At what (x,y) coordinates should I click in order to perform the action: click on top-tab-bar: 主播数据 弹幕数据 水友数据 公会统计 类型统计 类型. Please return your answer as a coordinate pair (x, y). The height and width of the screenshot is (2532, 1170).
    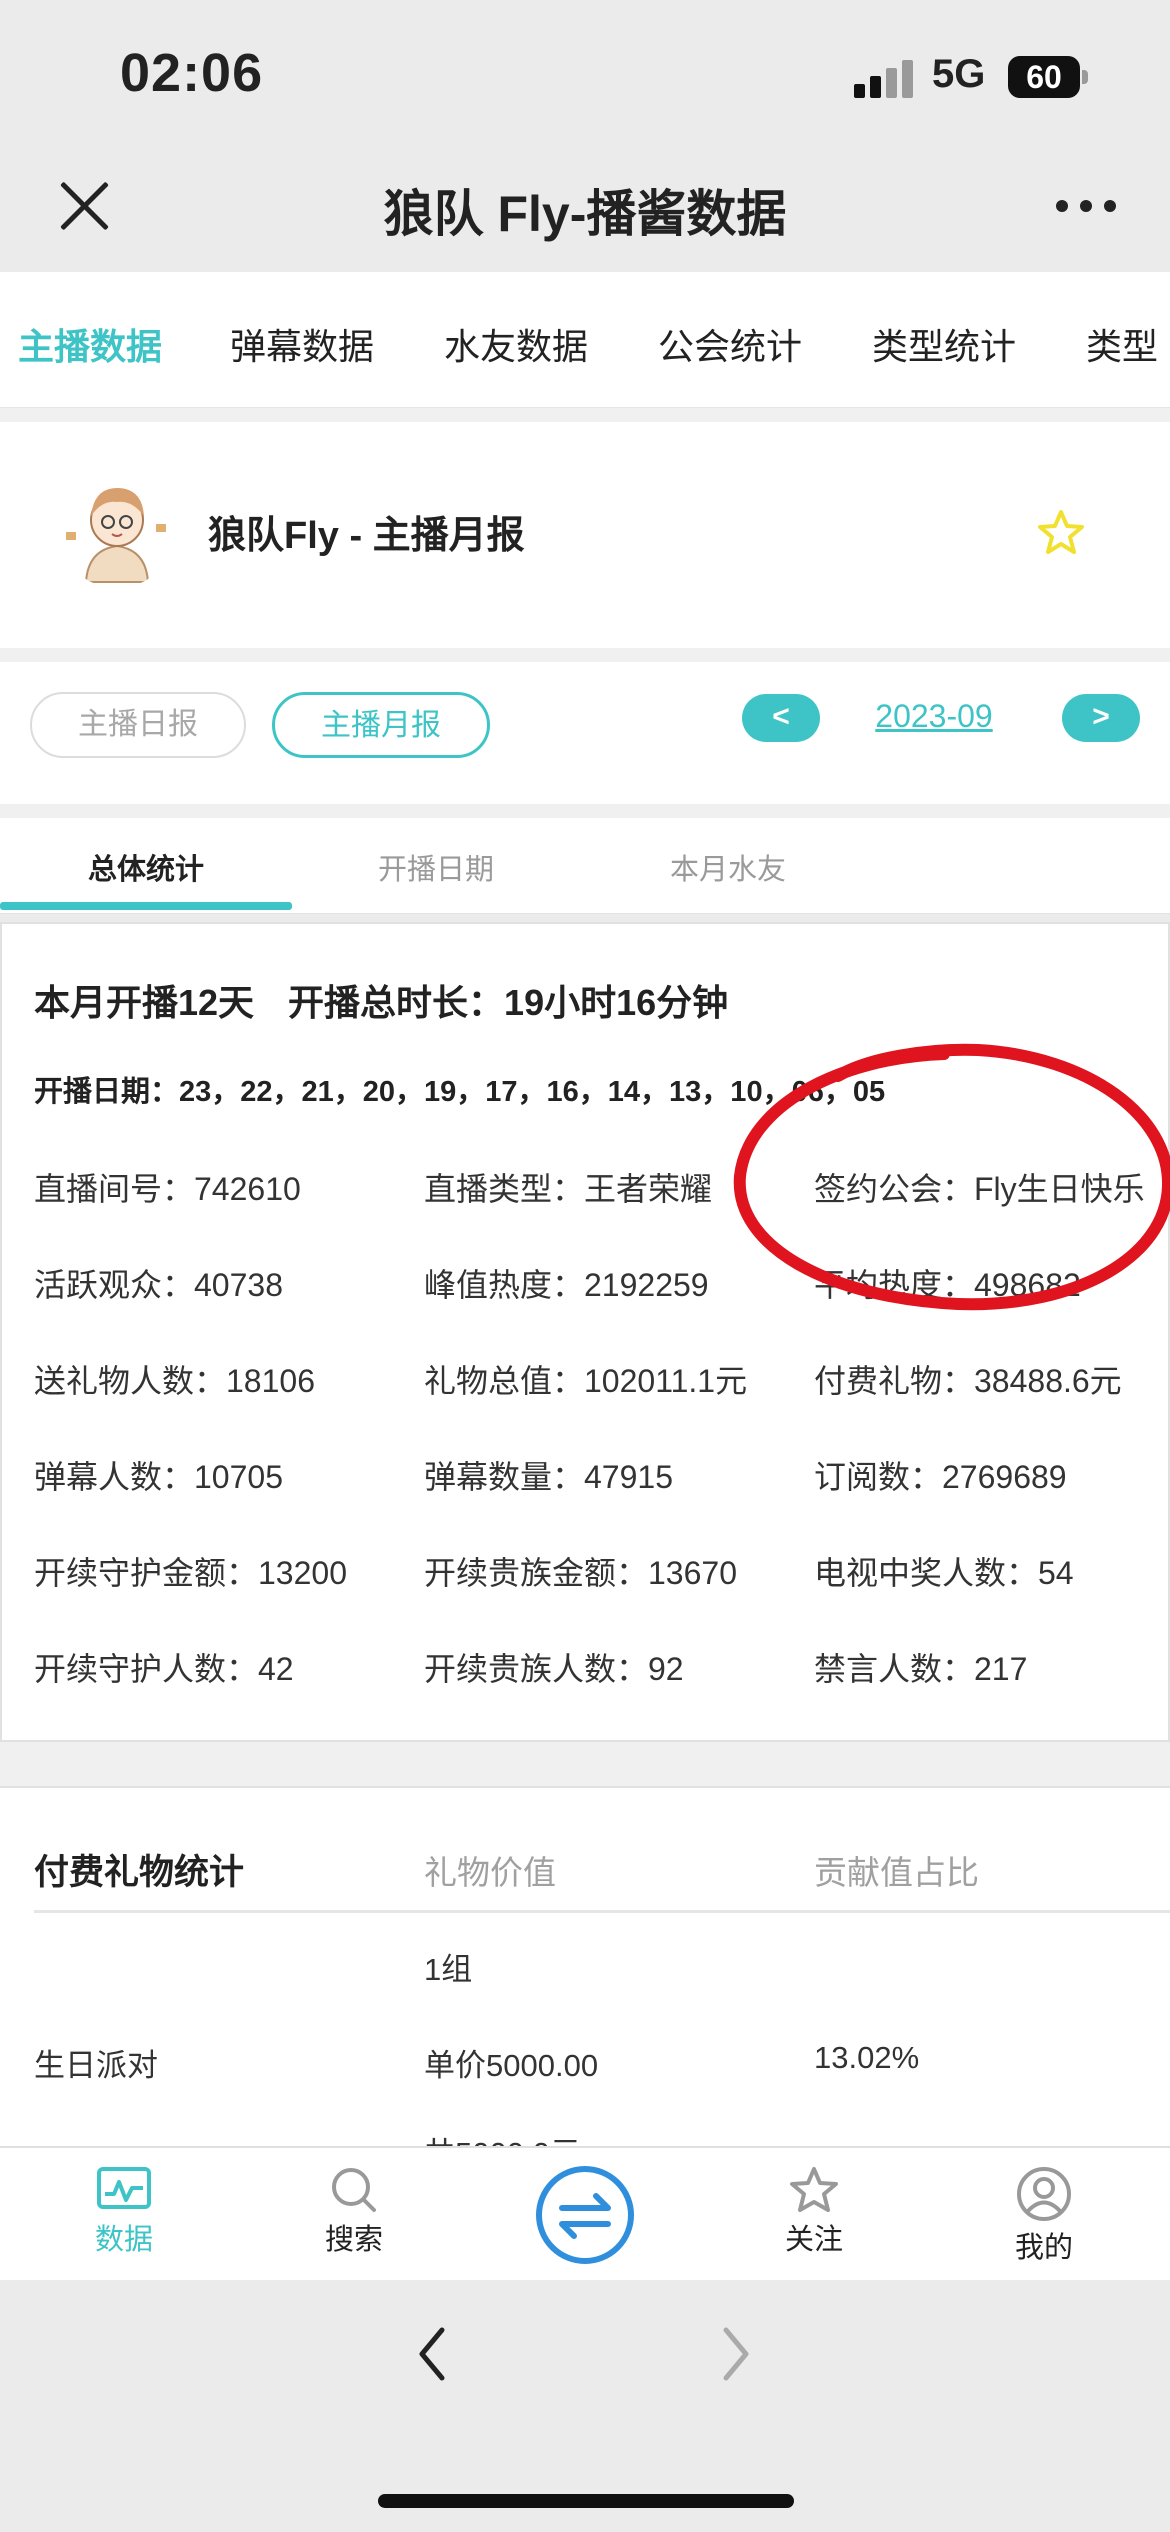
    Looking at the image, I should click on (585, 340).